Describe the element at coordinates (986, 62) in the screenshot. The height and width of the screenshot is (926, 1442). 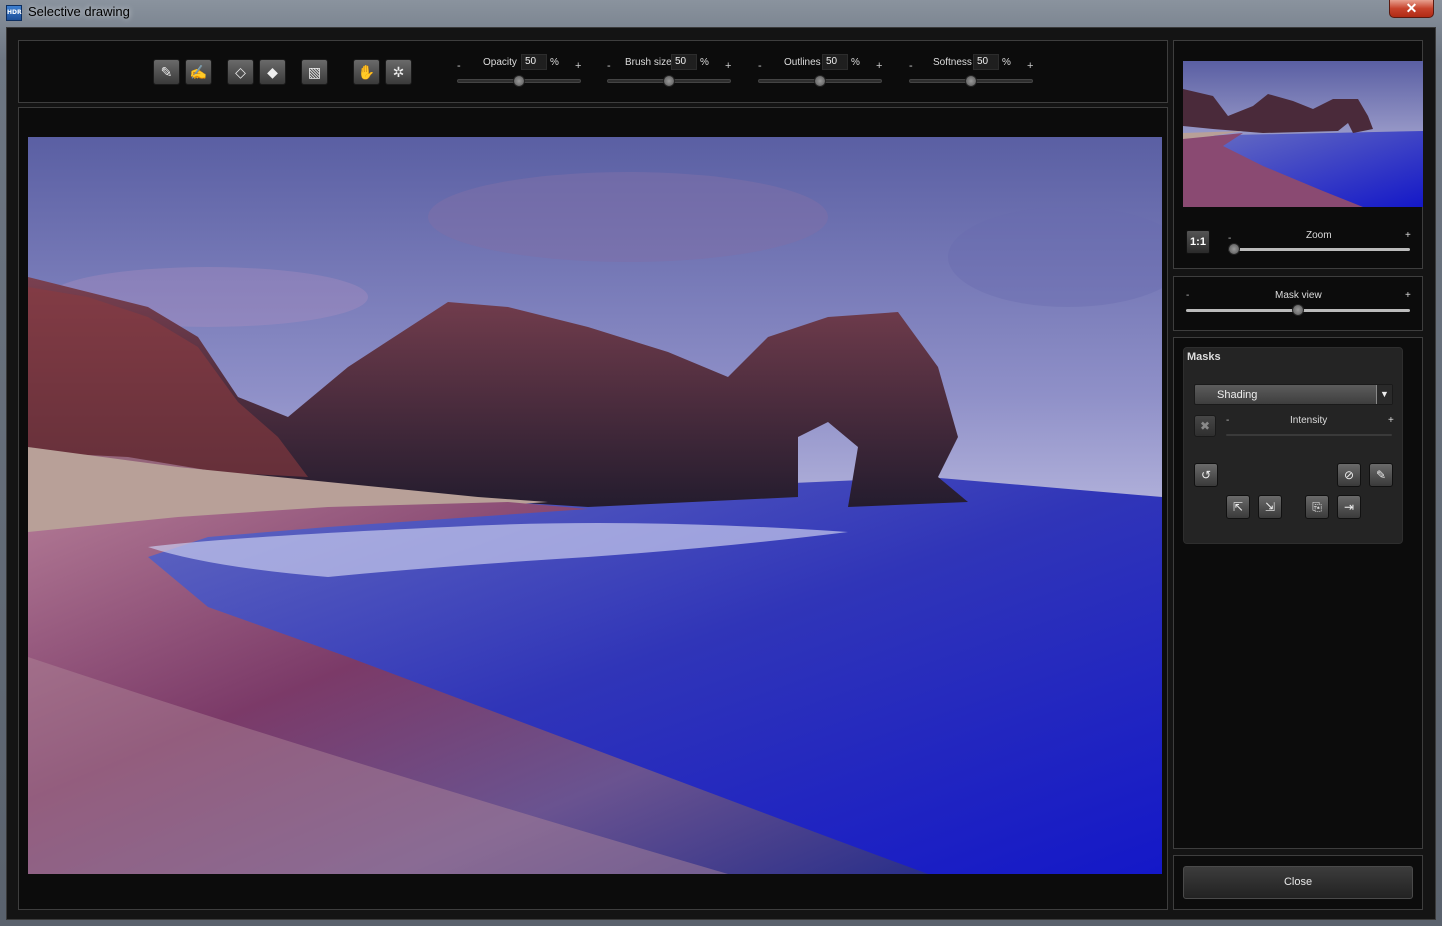
I see `softness-value: 50` at that location.